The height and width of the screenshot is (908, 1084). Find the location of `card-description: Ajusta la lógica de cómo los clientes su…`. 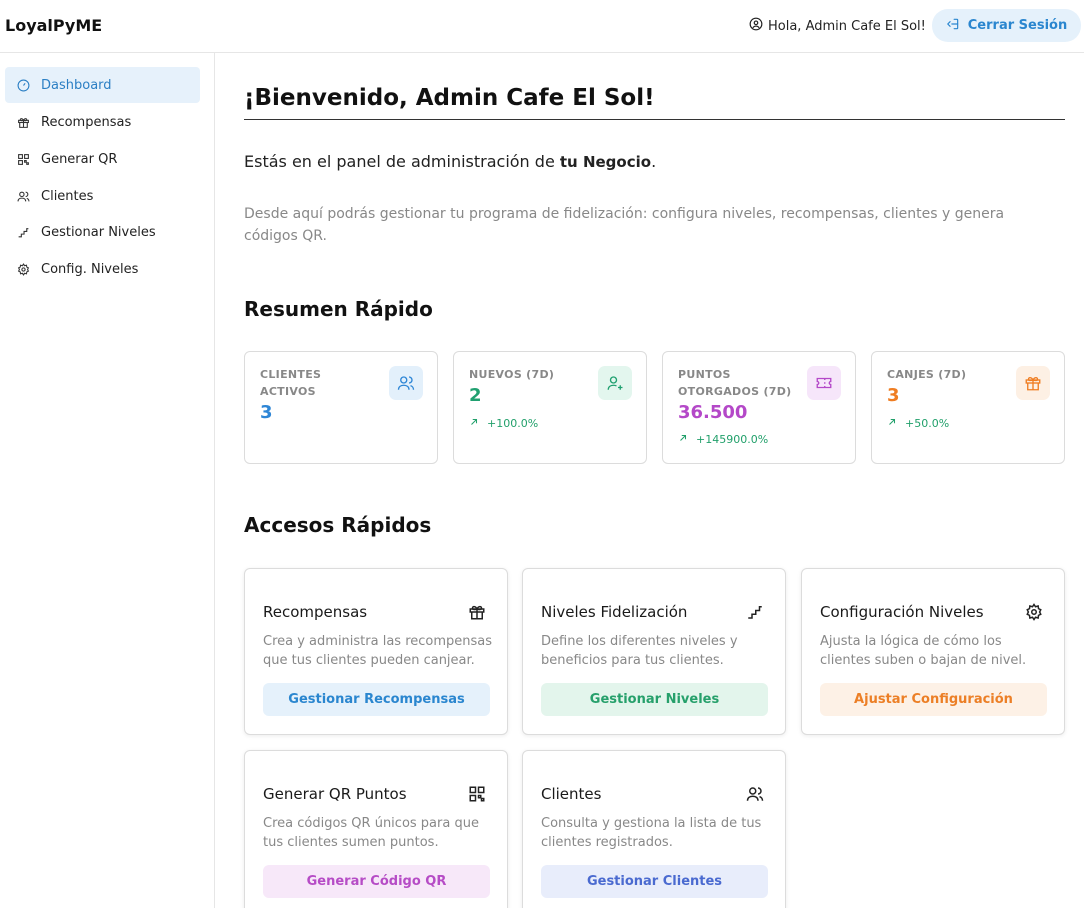

card-description: Ajusta la lógica de cómo los clientes su… is located at coordinates (923, 651).